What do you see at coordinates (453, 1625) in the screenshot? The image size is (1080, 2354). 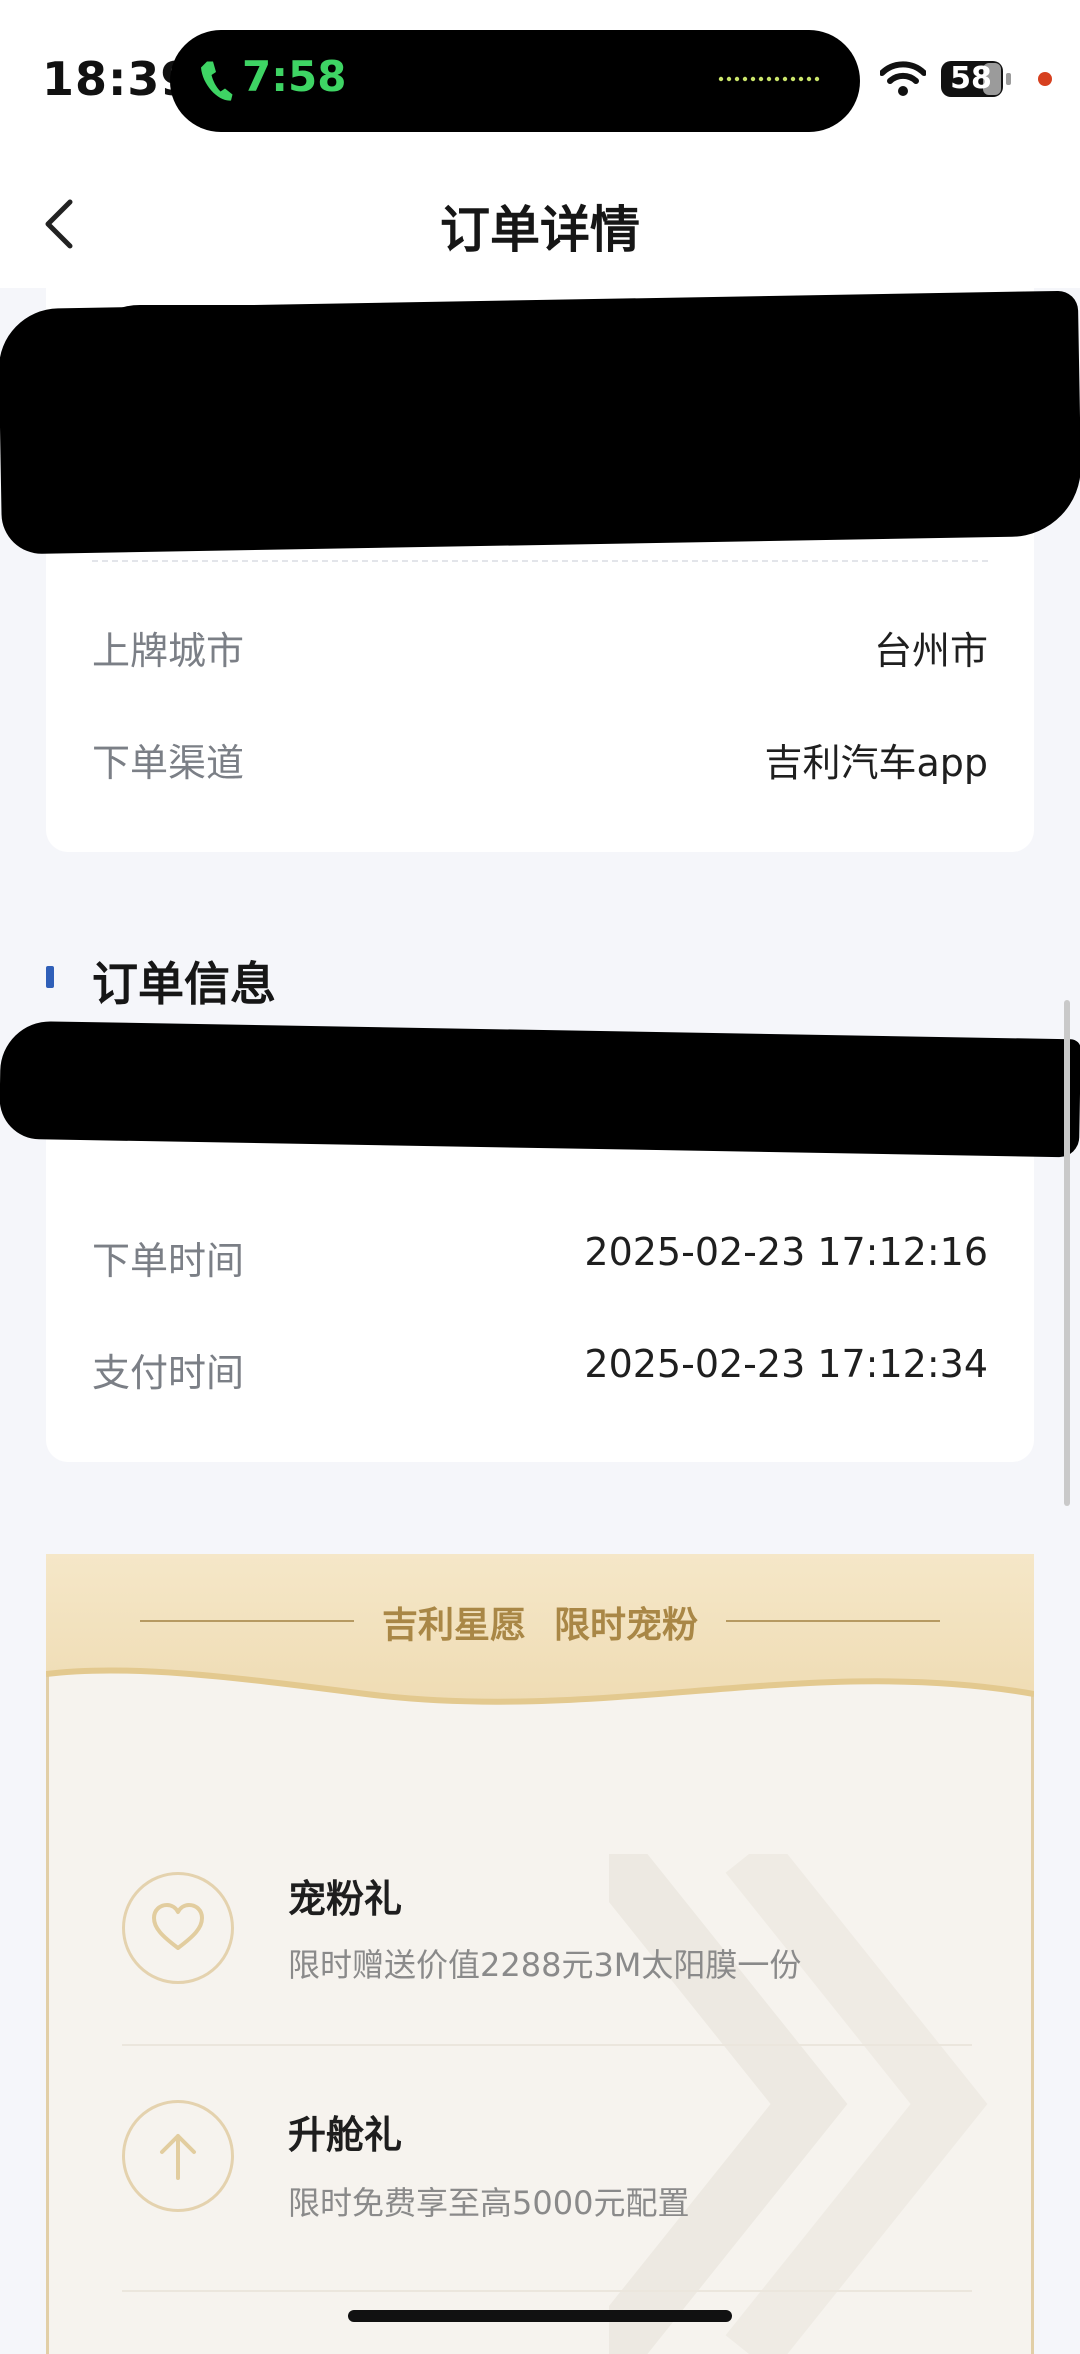 I see `promo-title-left: 吉利星愿` at bounding box center [453, 1625].